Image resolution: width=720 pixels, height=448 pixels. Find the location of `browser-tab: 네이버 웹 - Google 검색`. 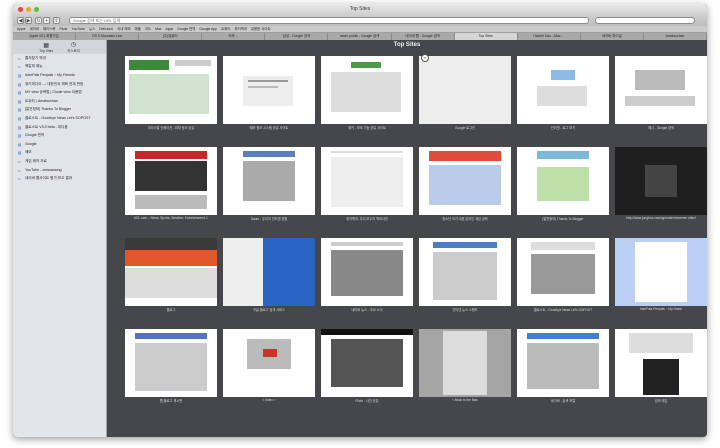

browser-tab: 네이버 웹 - Google 검색 is located at coordinates (423, 36).